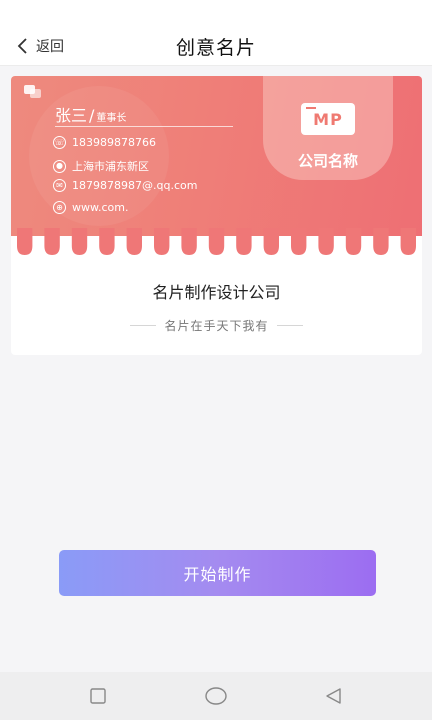 Image resolution: width=432 pixels, height=720 pixels. I want to click on slogan-line-right, so click(289, 325).